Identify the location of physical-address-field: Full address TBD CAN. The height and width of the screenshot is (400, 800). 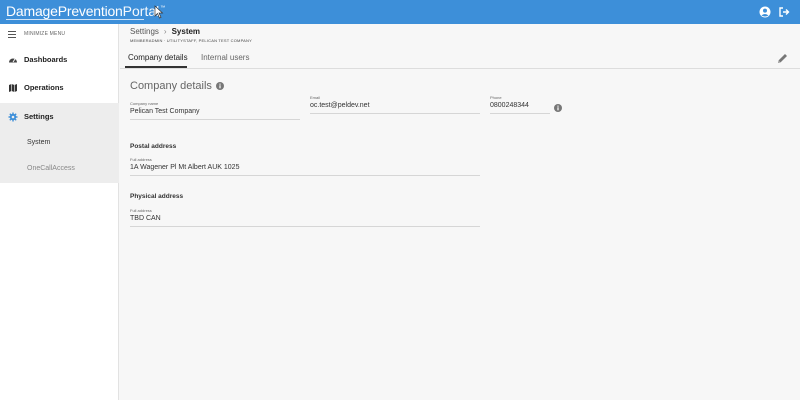
(305, 217).